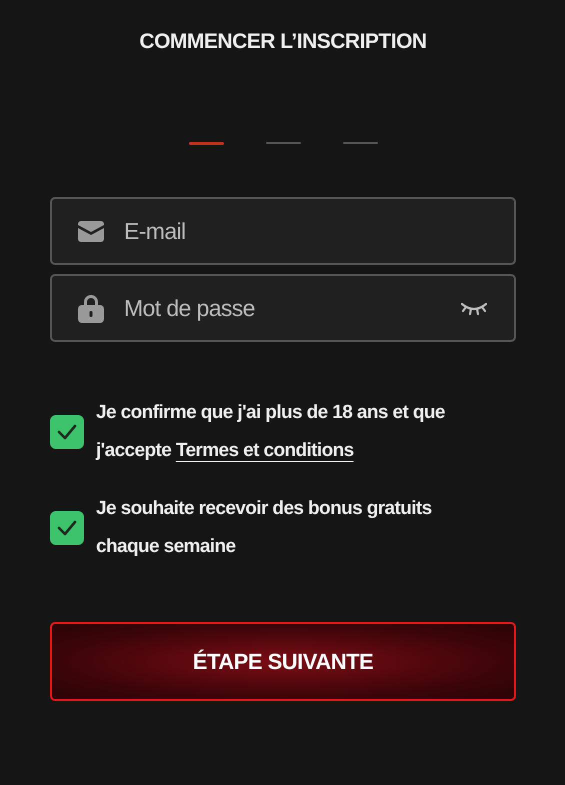 This screenshot has width=565, height=785. Describe the element at coordinates (264, 528) in the screenshot. I see `consent-text: Je souhaite recevoir des bonus gratuits chaque semaine` at that location.